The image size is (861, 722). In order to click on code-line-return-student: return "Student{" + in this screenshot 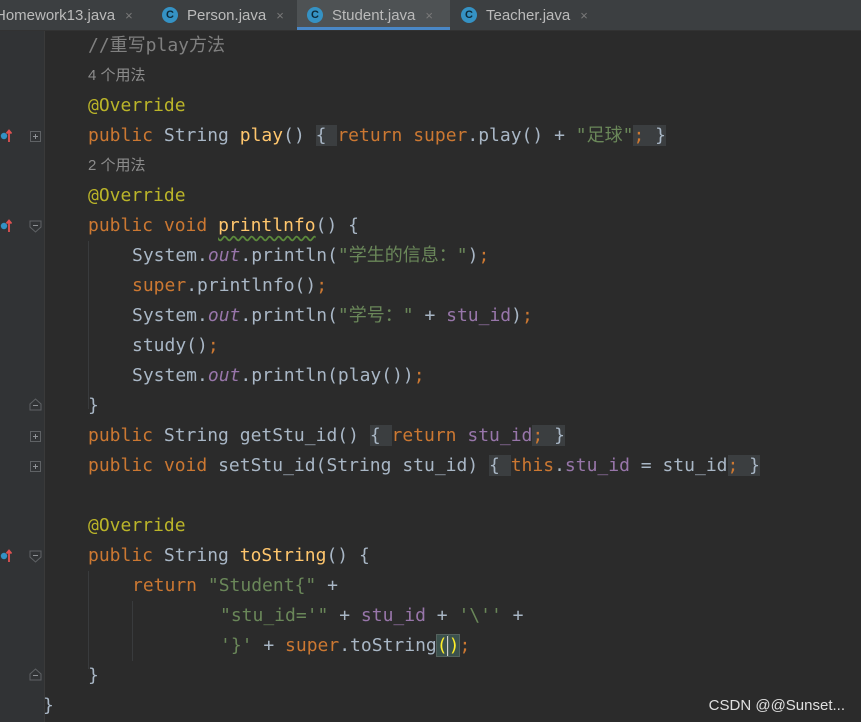, I will do `click(235, 586)`.